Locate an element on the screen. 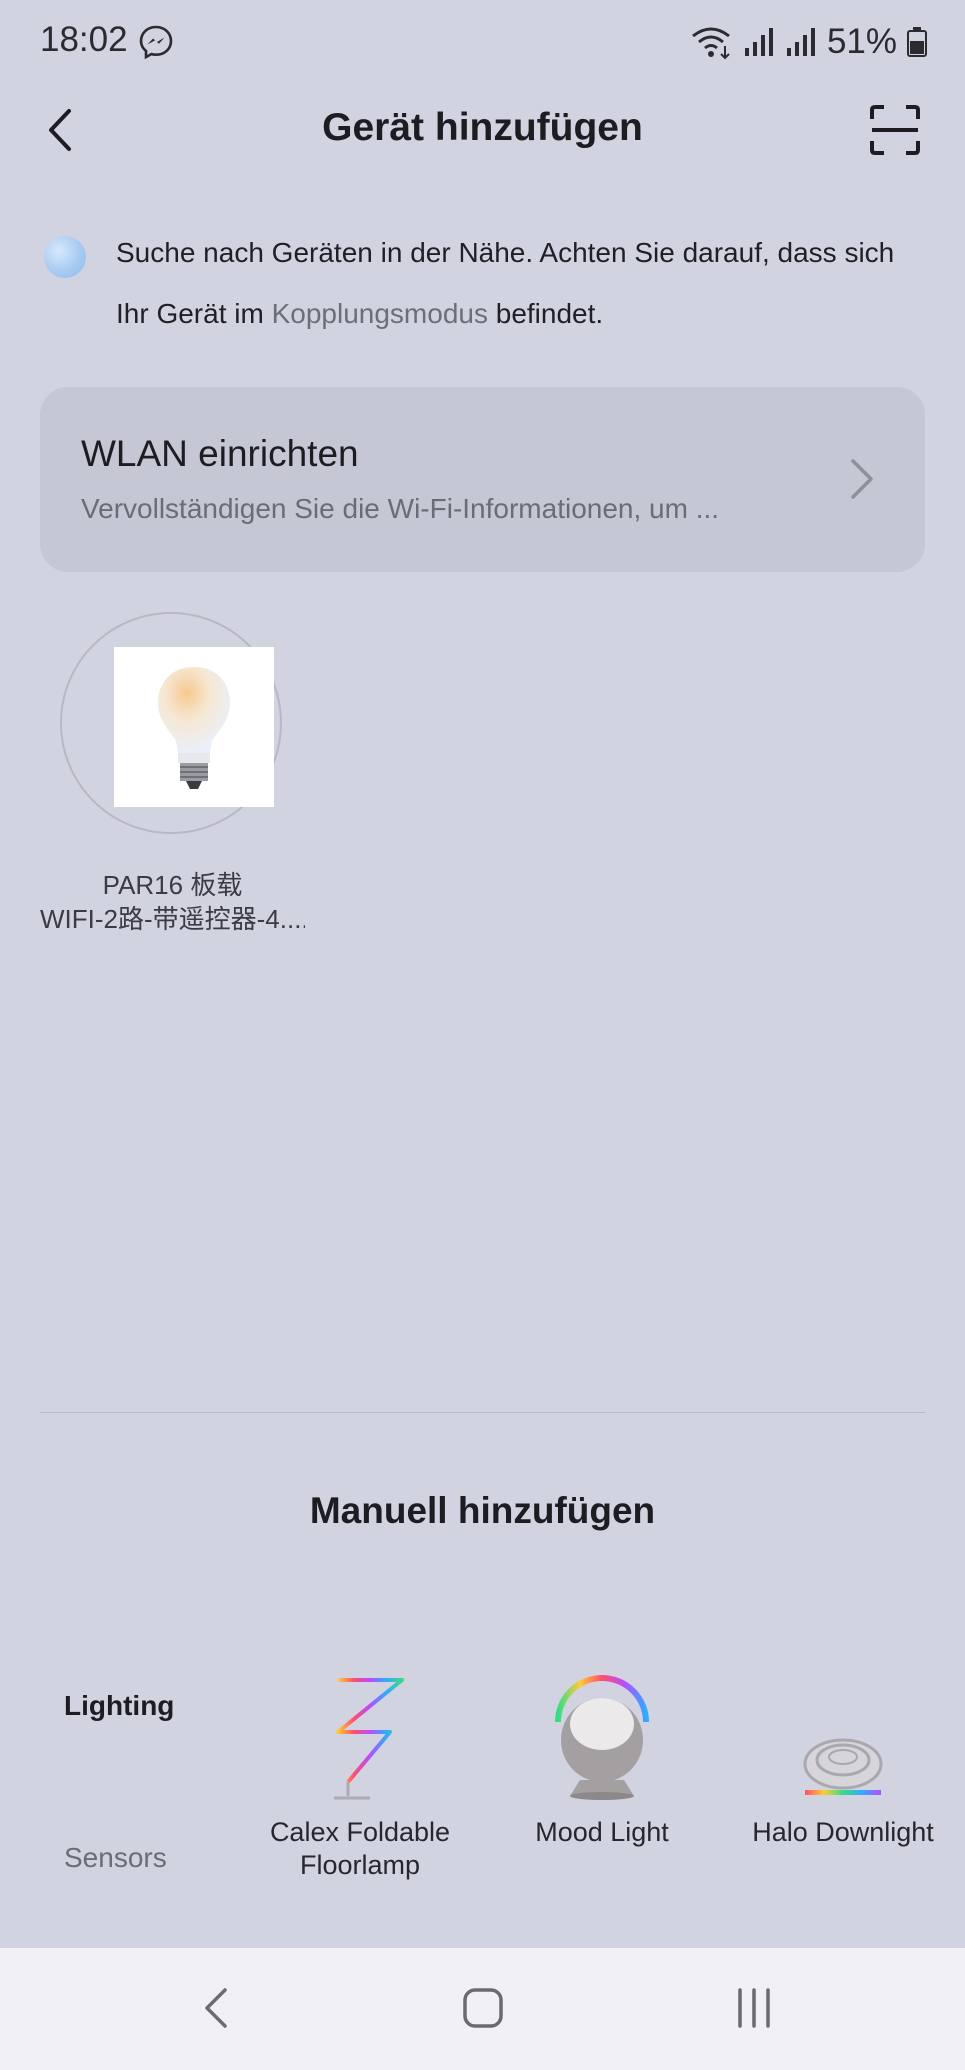  nav-recent-button is located at coordinates (754, 2008).